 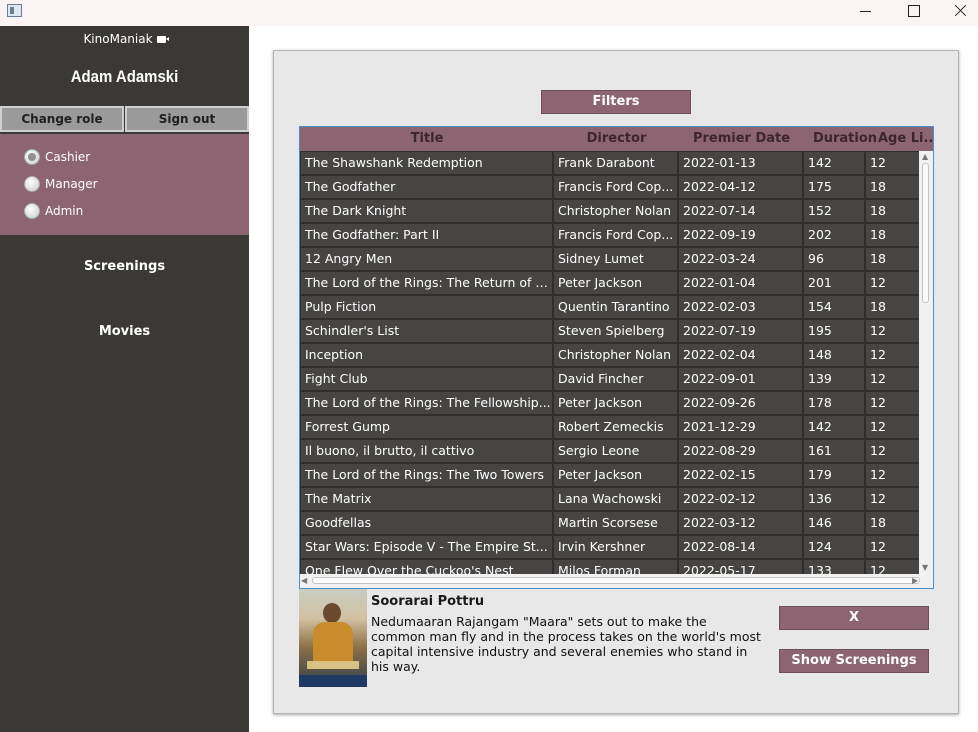 What do you see at coordinates (834, 379) in the screenshot?
I see `table-cell: 139` at bounding box center [834, 379].